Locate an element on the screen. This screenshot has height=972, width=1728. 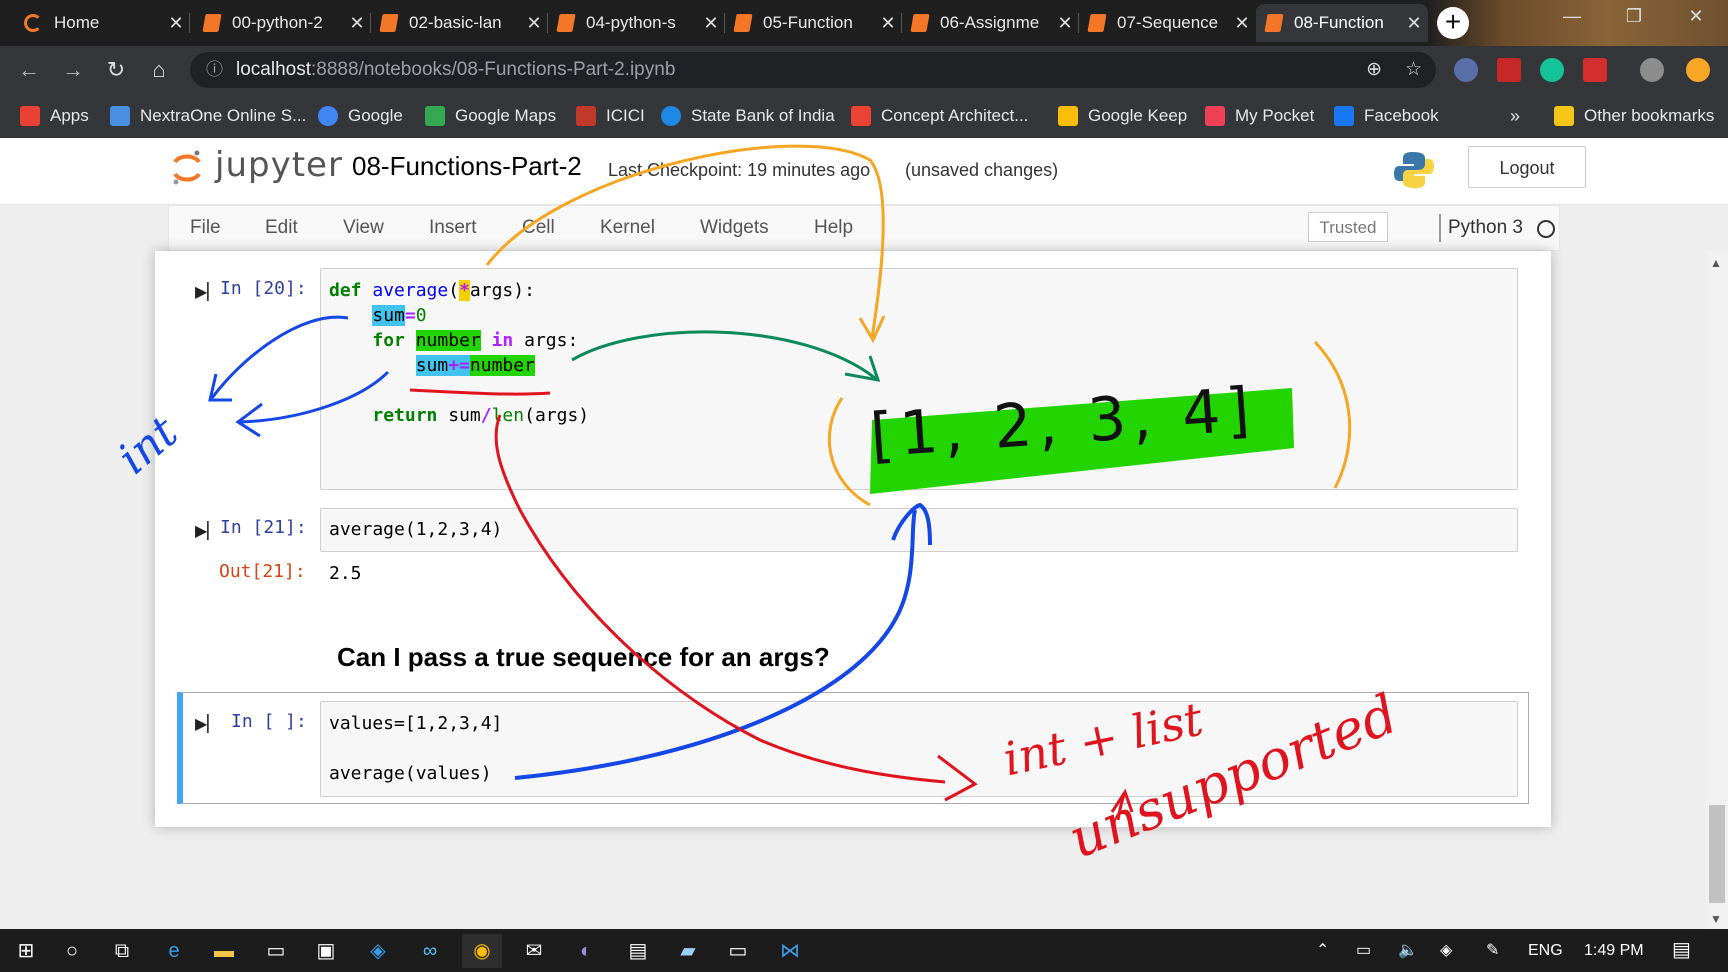
notes-app-icon: ▰ is located at coordinates (688, 951).